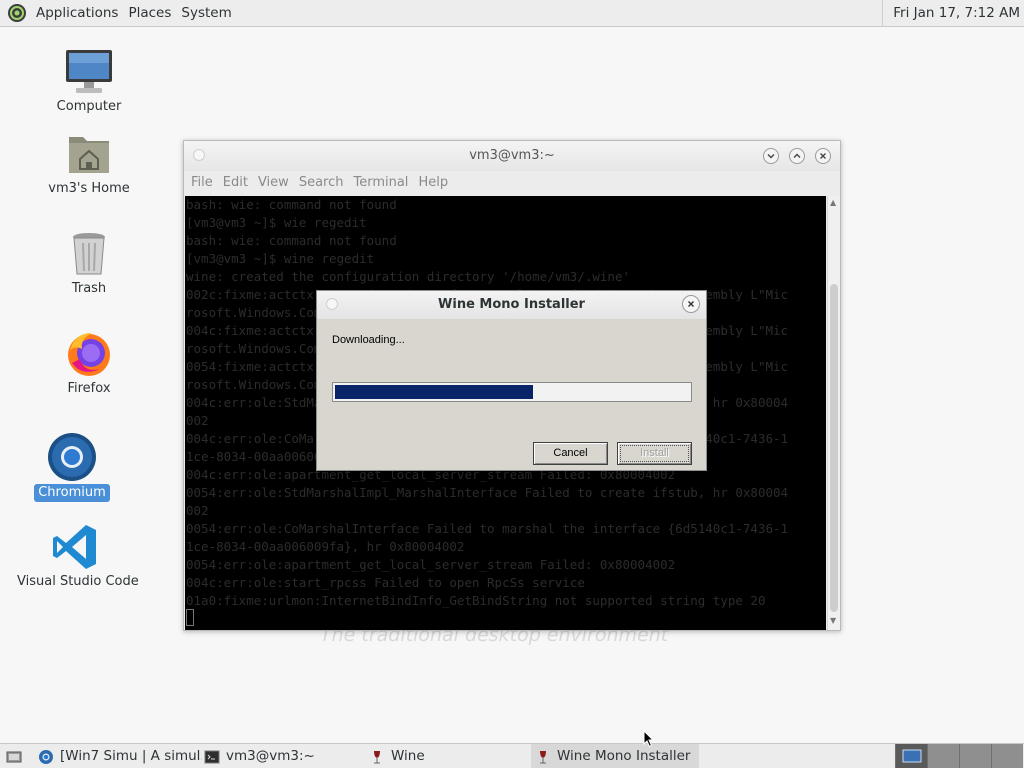  I want to click on scroll-up-icon: ▲, so click(833, 202).